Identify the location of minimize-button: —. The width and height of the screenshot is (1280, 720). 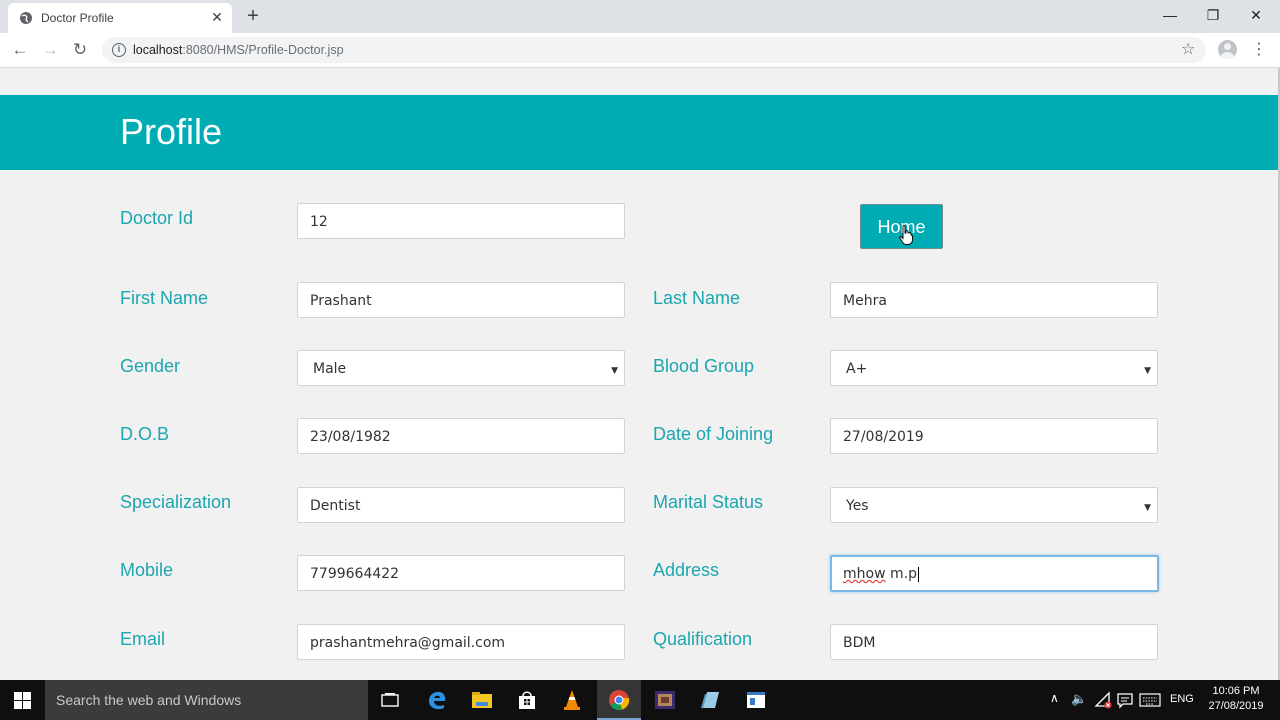
(1170, 15).